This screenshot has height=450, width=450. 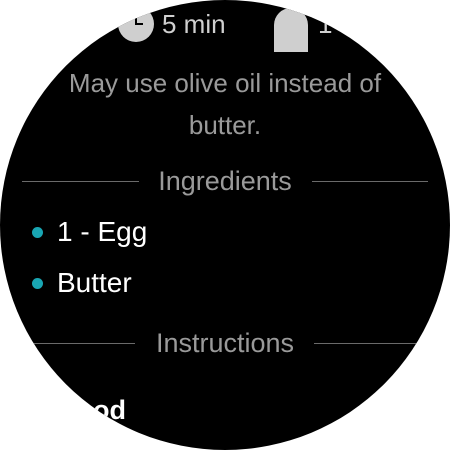 I want to click on servings: 1, so click(x=302, y=28).